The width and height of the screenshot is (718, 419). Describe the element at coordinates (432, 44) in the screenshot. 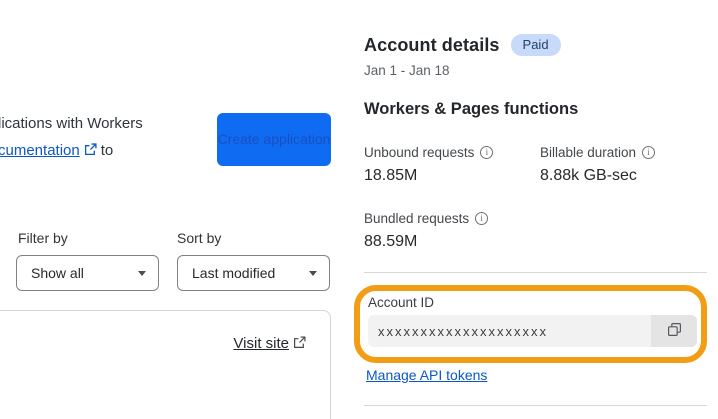

I see `account-details-title: Account details` at that location.